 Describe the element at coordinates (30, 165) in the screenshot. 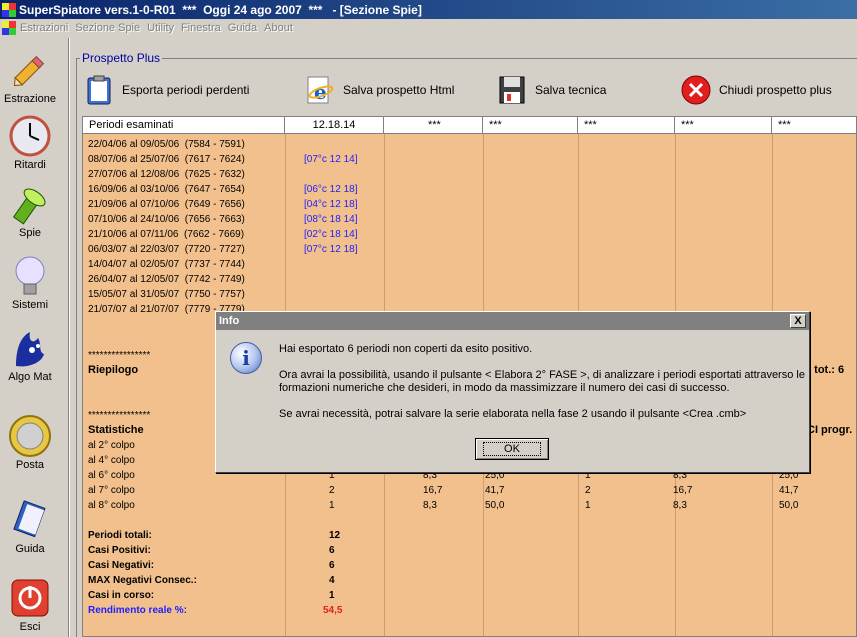

I see `sidebar-label: Ritardi` at that location.